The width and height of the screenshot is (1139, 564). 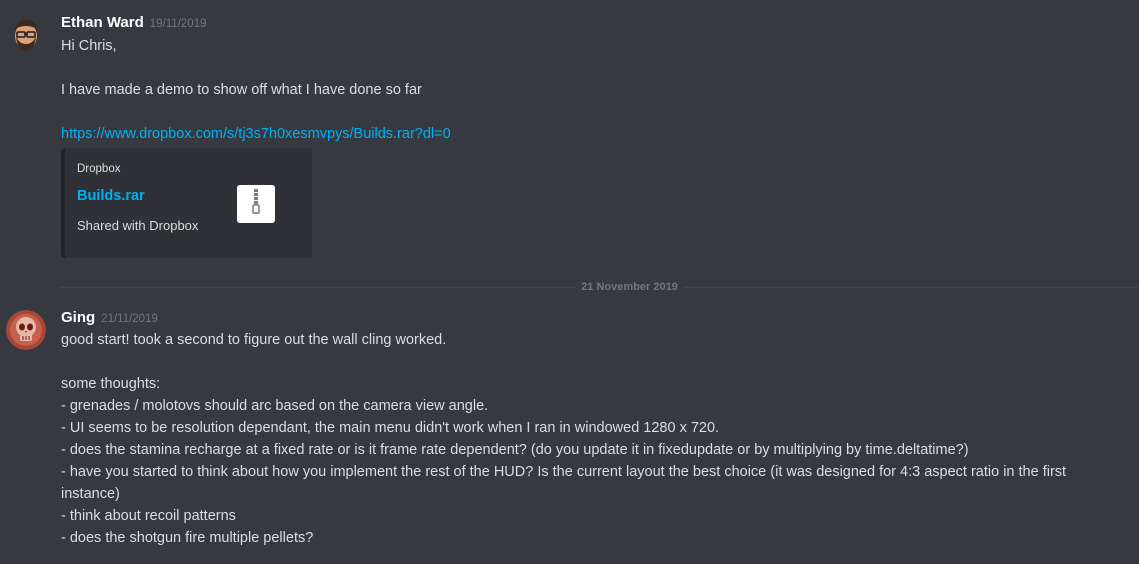 What do you see at coordinates (129, 319) in the screenshot?
I see `timestamp: 21/11/2019` at bounding box center [129, 319].